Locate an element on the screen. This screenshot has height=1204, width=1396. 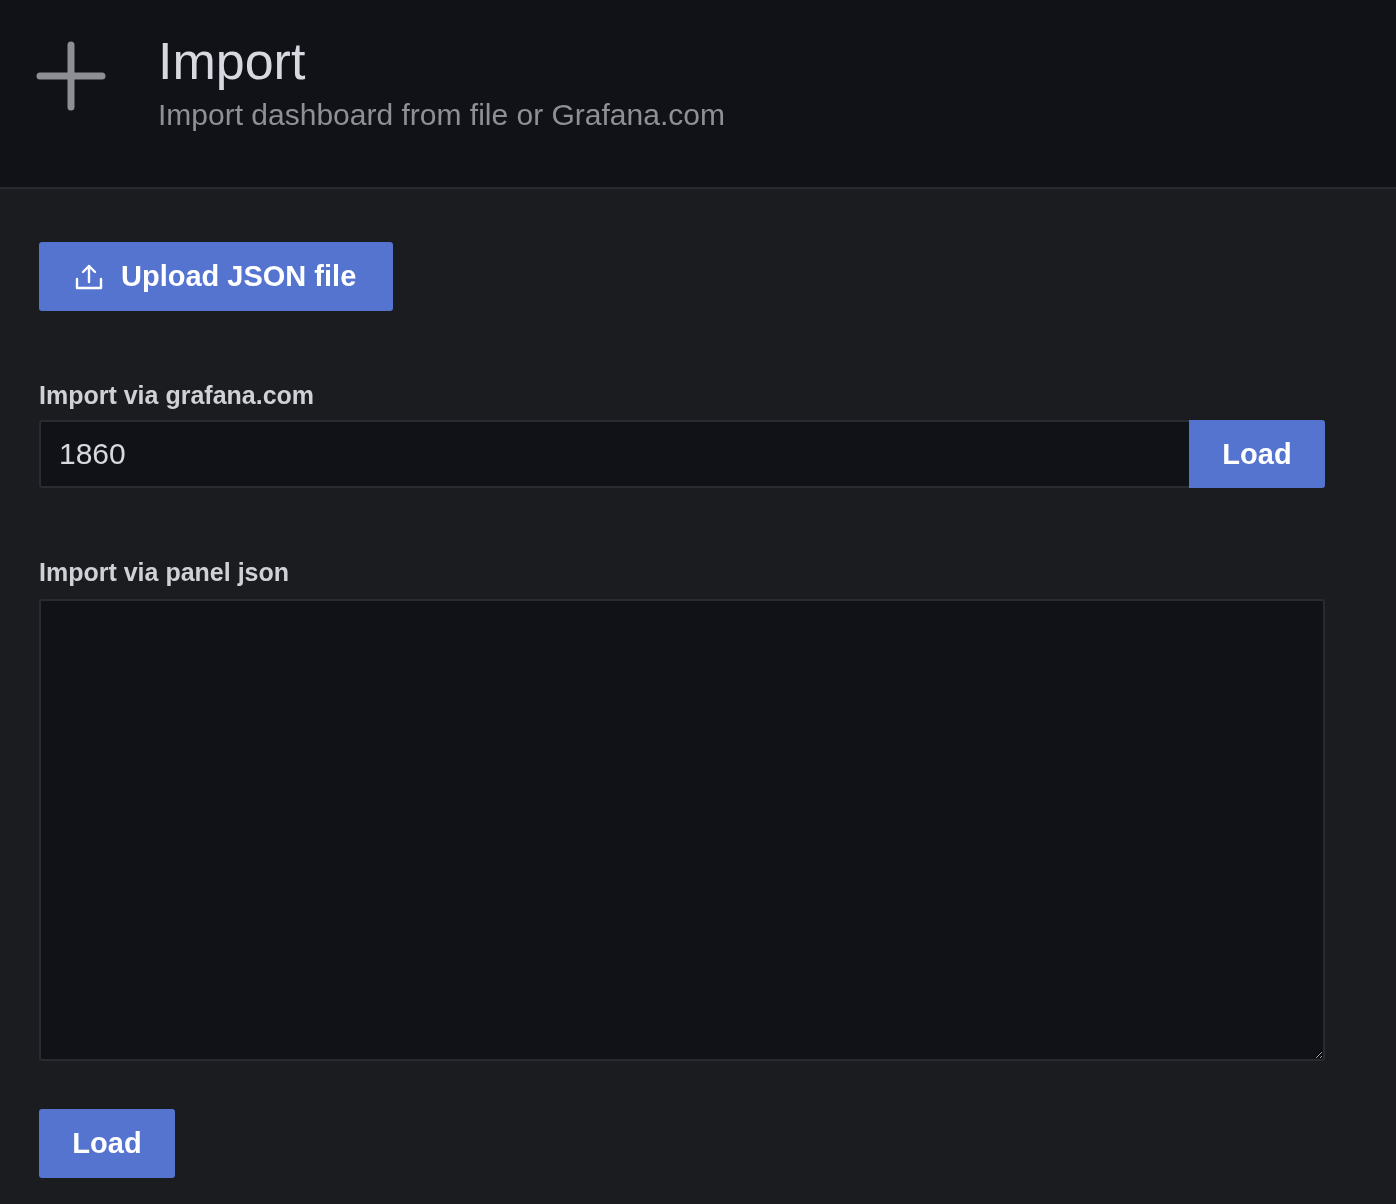
field-label: Import via panel json is located at coordinates (164, 572).